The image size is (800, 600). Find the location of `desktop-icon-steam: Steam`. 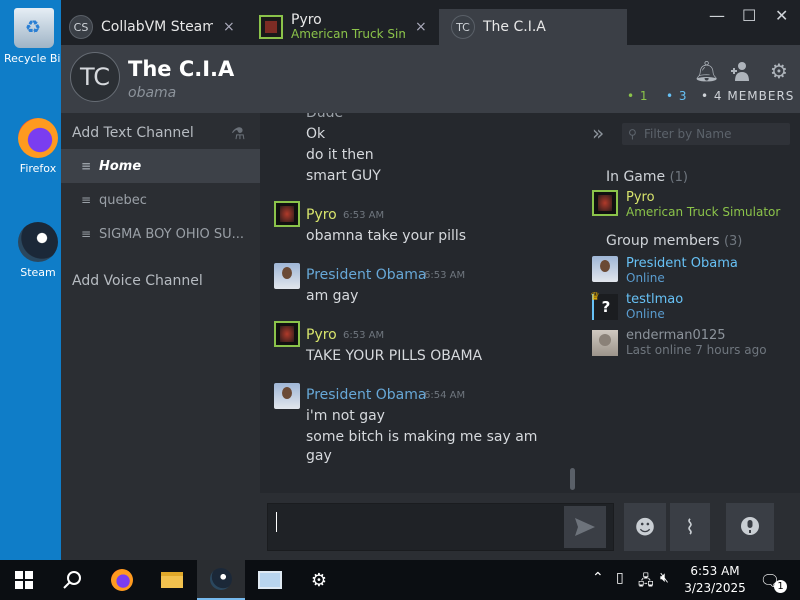

desktop-icon-steam: Steam is located at coordinates (38, 250).